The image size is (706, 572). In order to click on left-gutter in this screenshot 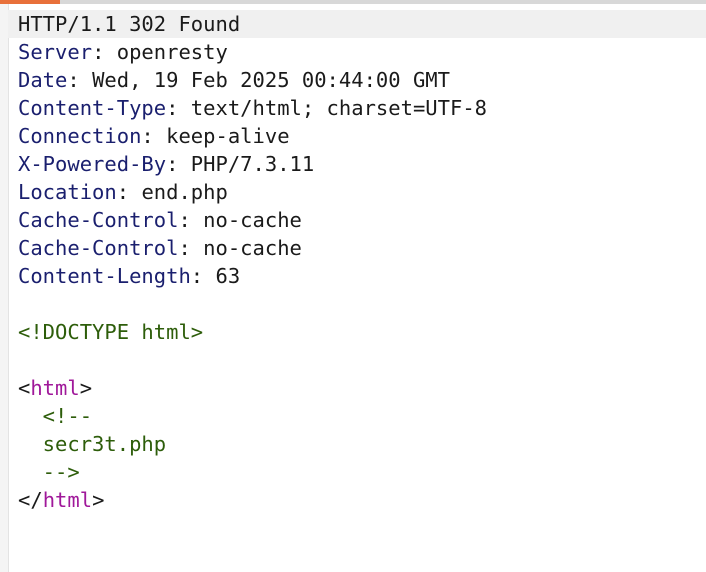, I will do `click(4, 288)`.